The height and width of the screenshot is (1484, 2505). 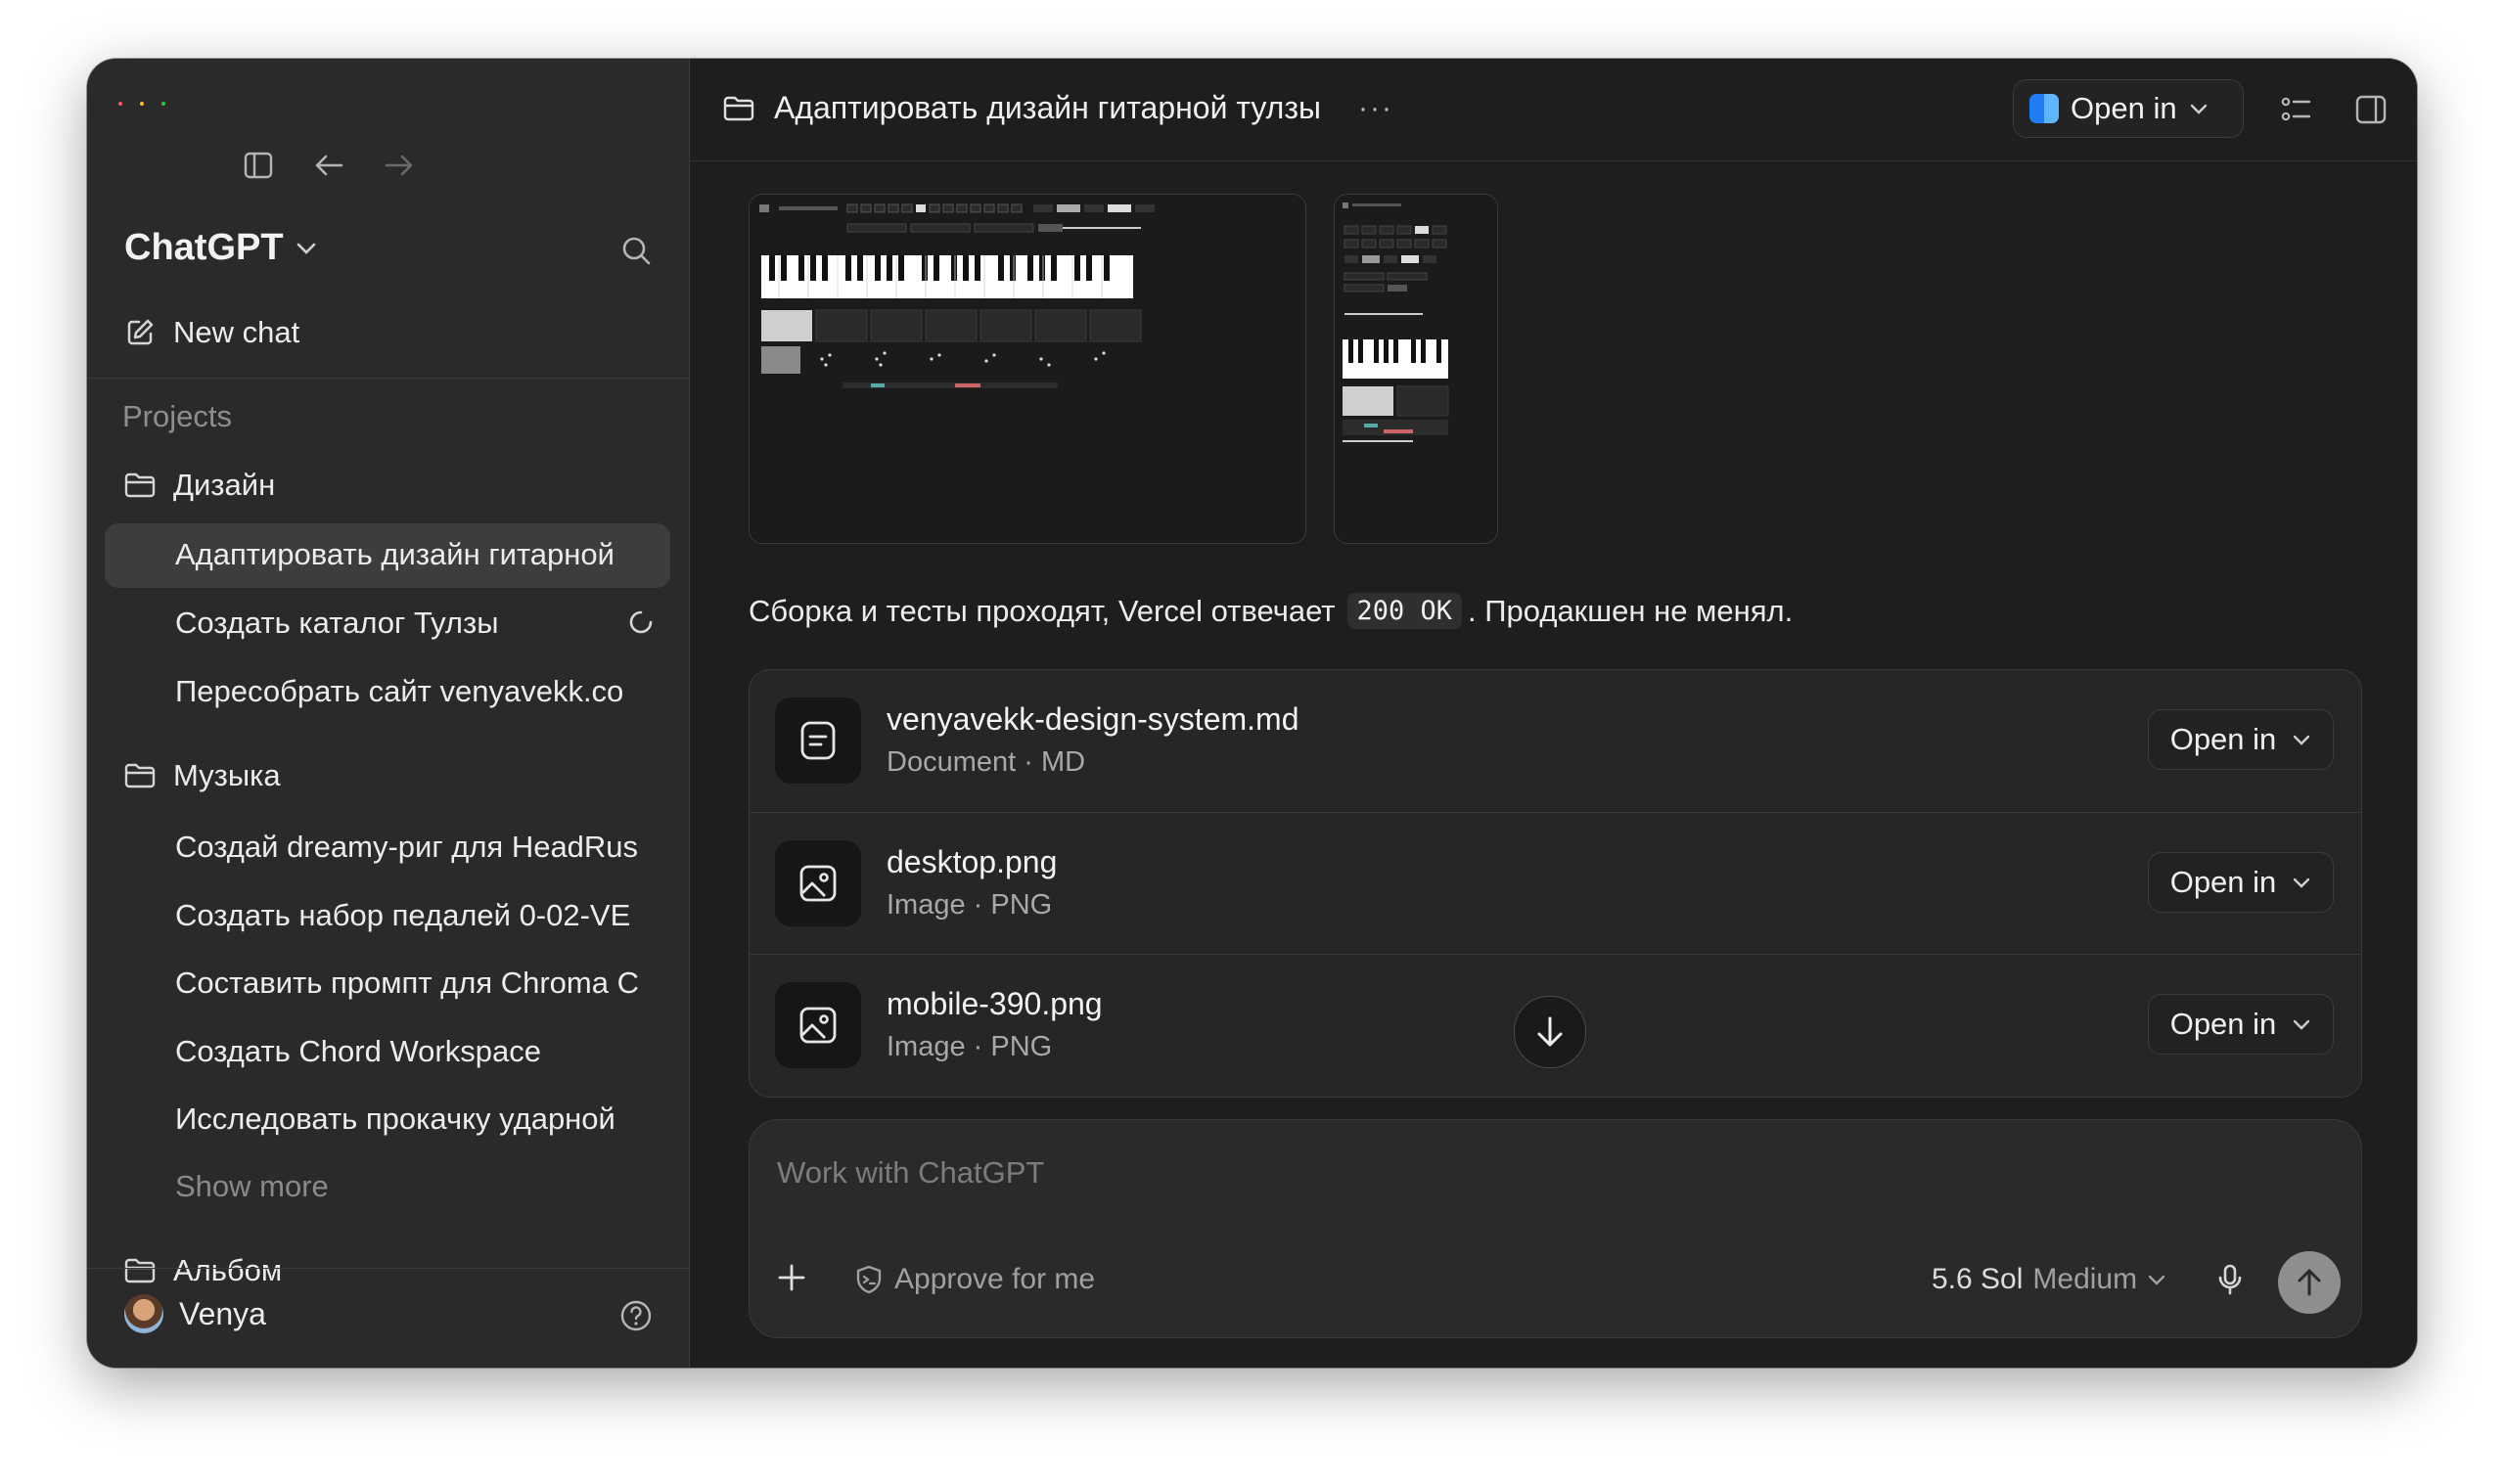 What do you see at coordinates (163, 104) in the screenshot?
I see `zoom-window-button` at bounding box center [163, 104].